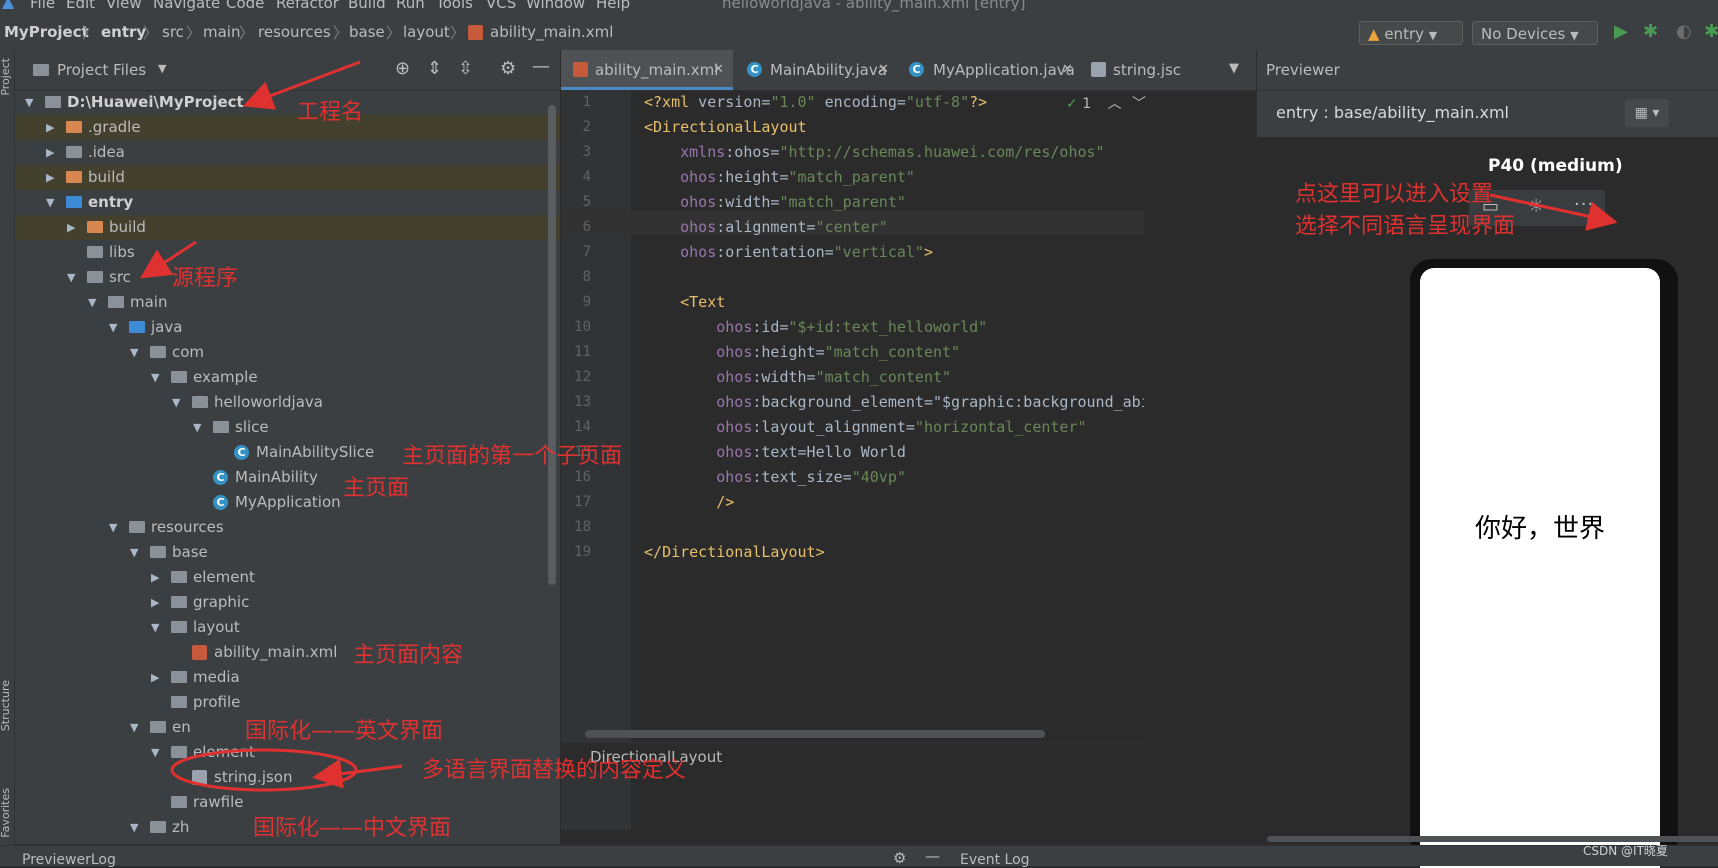 This screenshot has height=868, width=1718. What do you see at coordinates (512, 456) in the screenshot?
I see `annotation-first-subpage: 主页面的第一个子页面` at bounding box center [512, 456].